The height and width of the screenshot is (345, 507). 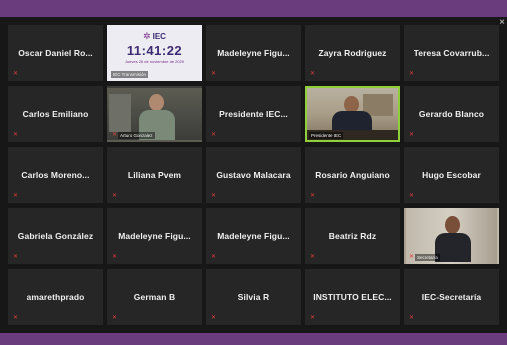 I want to click on participant-name: amarethprado, so click(x=55, y=297).